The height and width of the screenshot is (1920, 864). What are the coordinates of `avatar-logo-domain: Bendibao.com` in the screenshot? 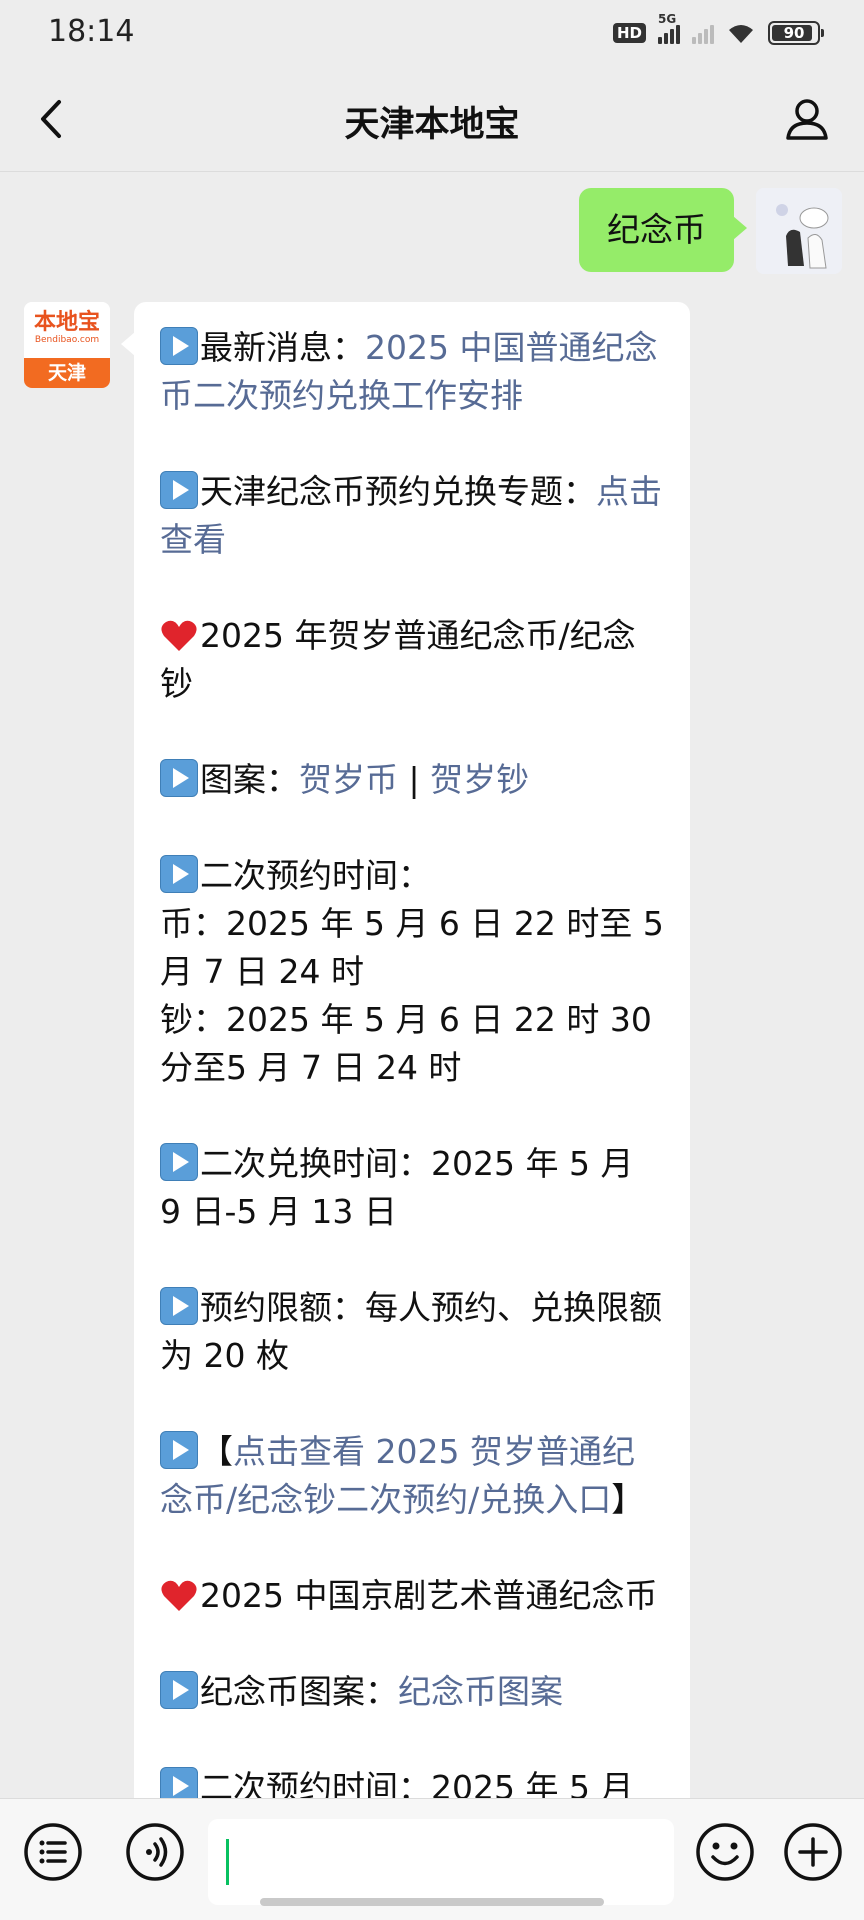 It's located at (67, 340).